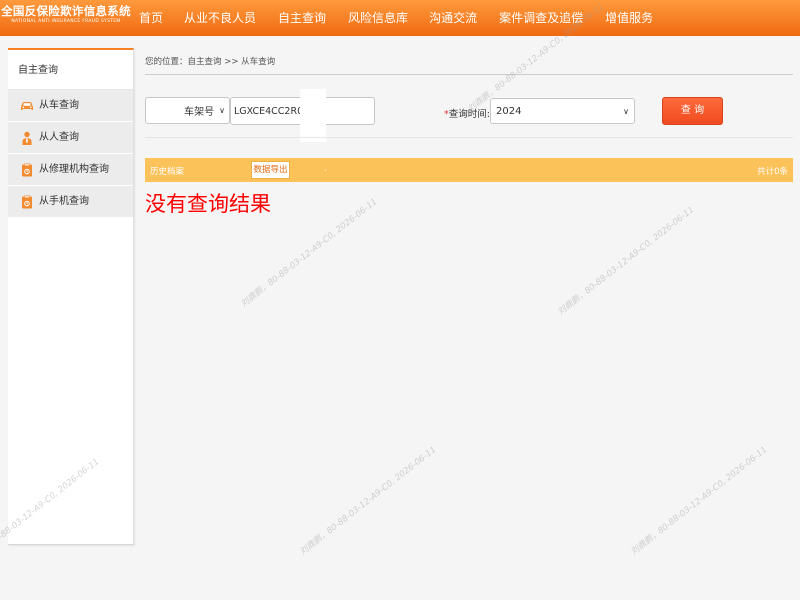 The width and height of the screenshot is (800, 600). I want to click on query-type-value: 车架号, so click(199, 112).